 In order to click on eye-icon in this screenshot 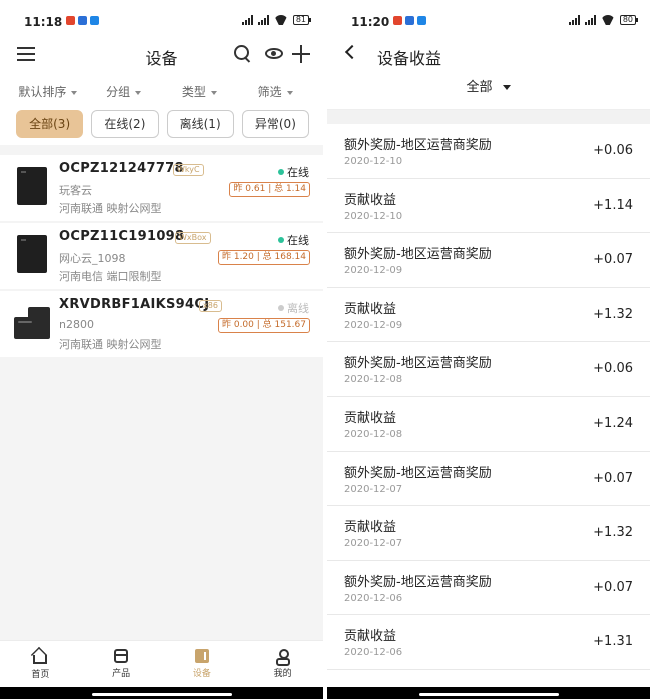, I will do `click(274, 53)`.